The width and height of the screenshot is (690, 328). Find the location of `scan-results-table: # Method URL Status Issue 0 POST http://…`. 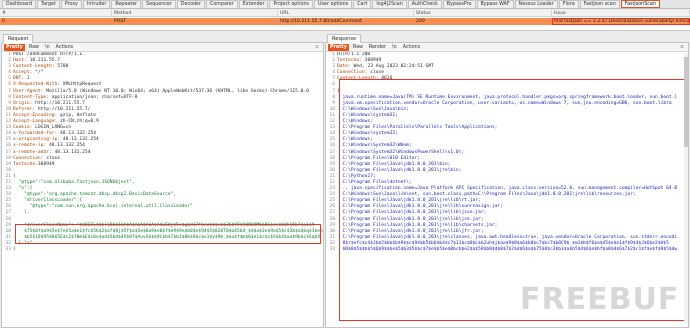

scan-results-table: # Method URL Status Issue 0 POST http://… is located at coordinates (345, 20).